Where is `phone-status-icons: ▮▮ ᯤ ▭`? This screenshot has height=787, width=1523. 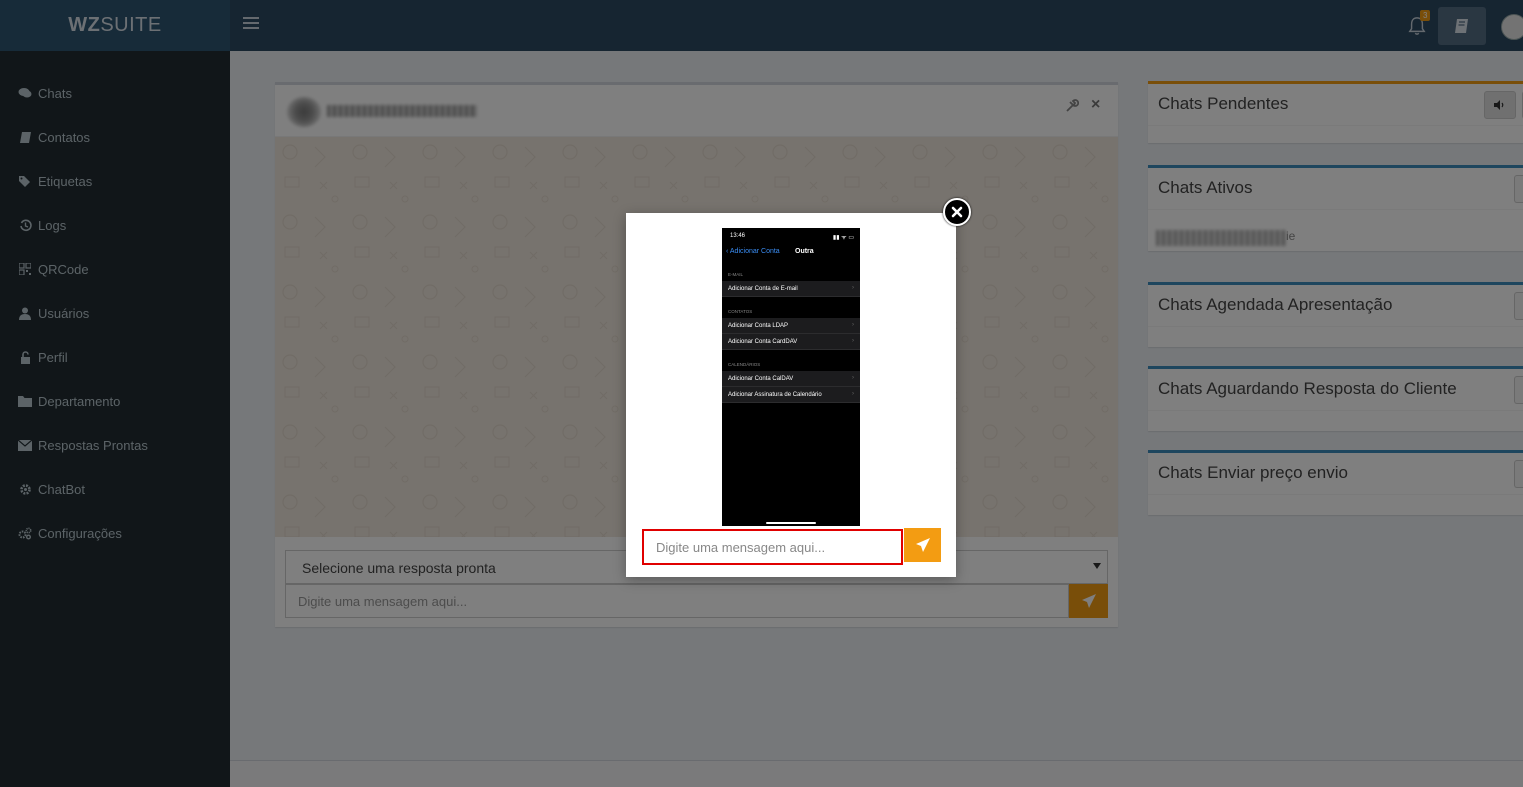
phone-status-icons: ▮▮ ᯤ ▭ is located at coordinates (843, 238).